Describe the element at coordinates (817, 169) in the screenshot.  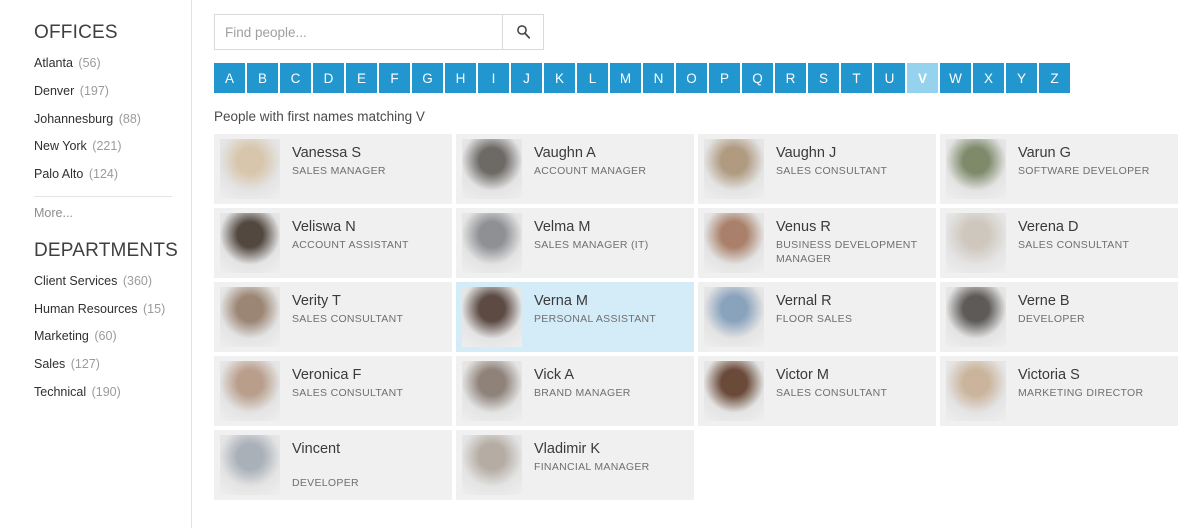
I see `person-card: Vaughn J SALES CONSULTANT` at that location.